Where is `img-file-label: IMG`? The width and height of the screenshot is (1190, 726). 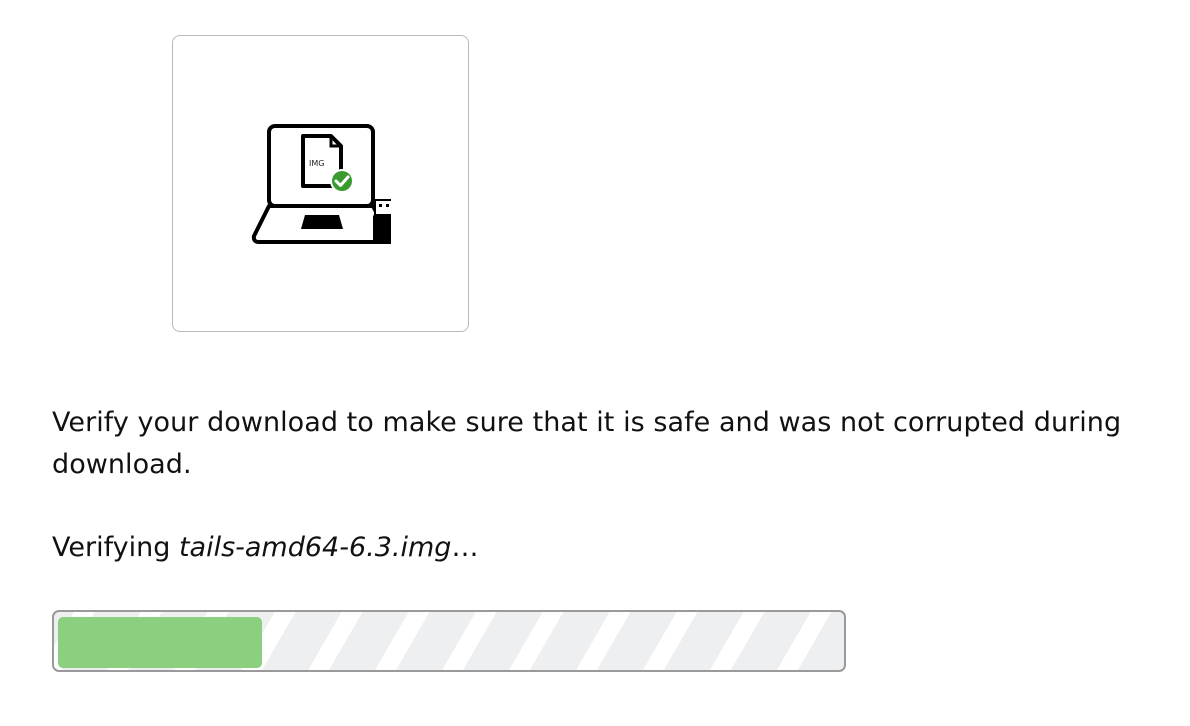 img-file-label: IMG is located at coordinates (316, 163).